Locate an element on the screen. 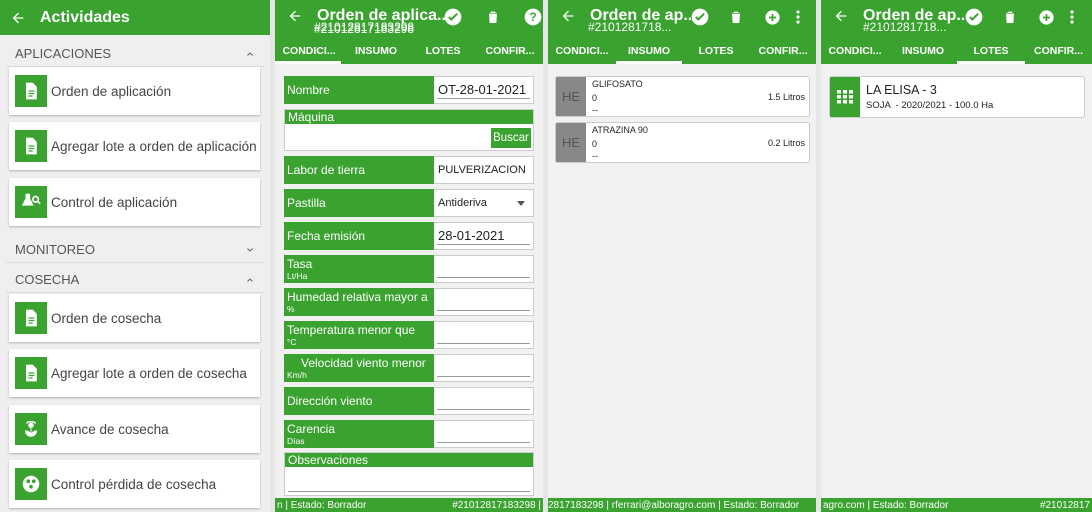 The width and height of the screenshot is (1092, 512). grid-icon is located at coordinates (845, 97).